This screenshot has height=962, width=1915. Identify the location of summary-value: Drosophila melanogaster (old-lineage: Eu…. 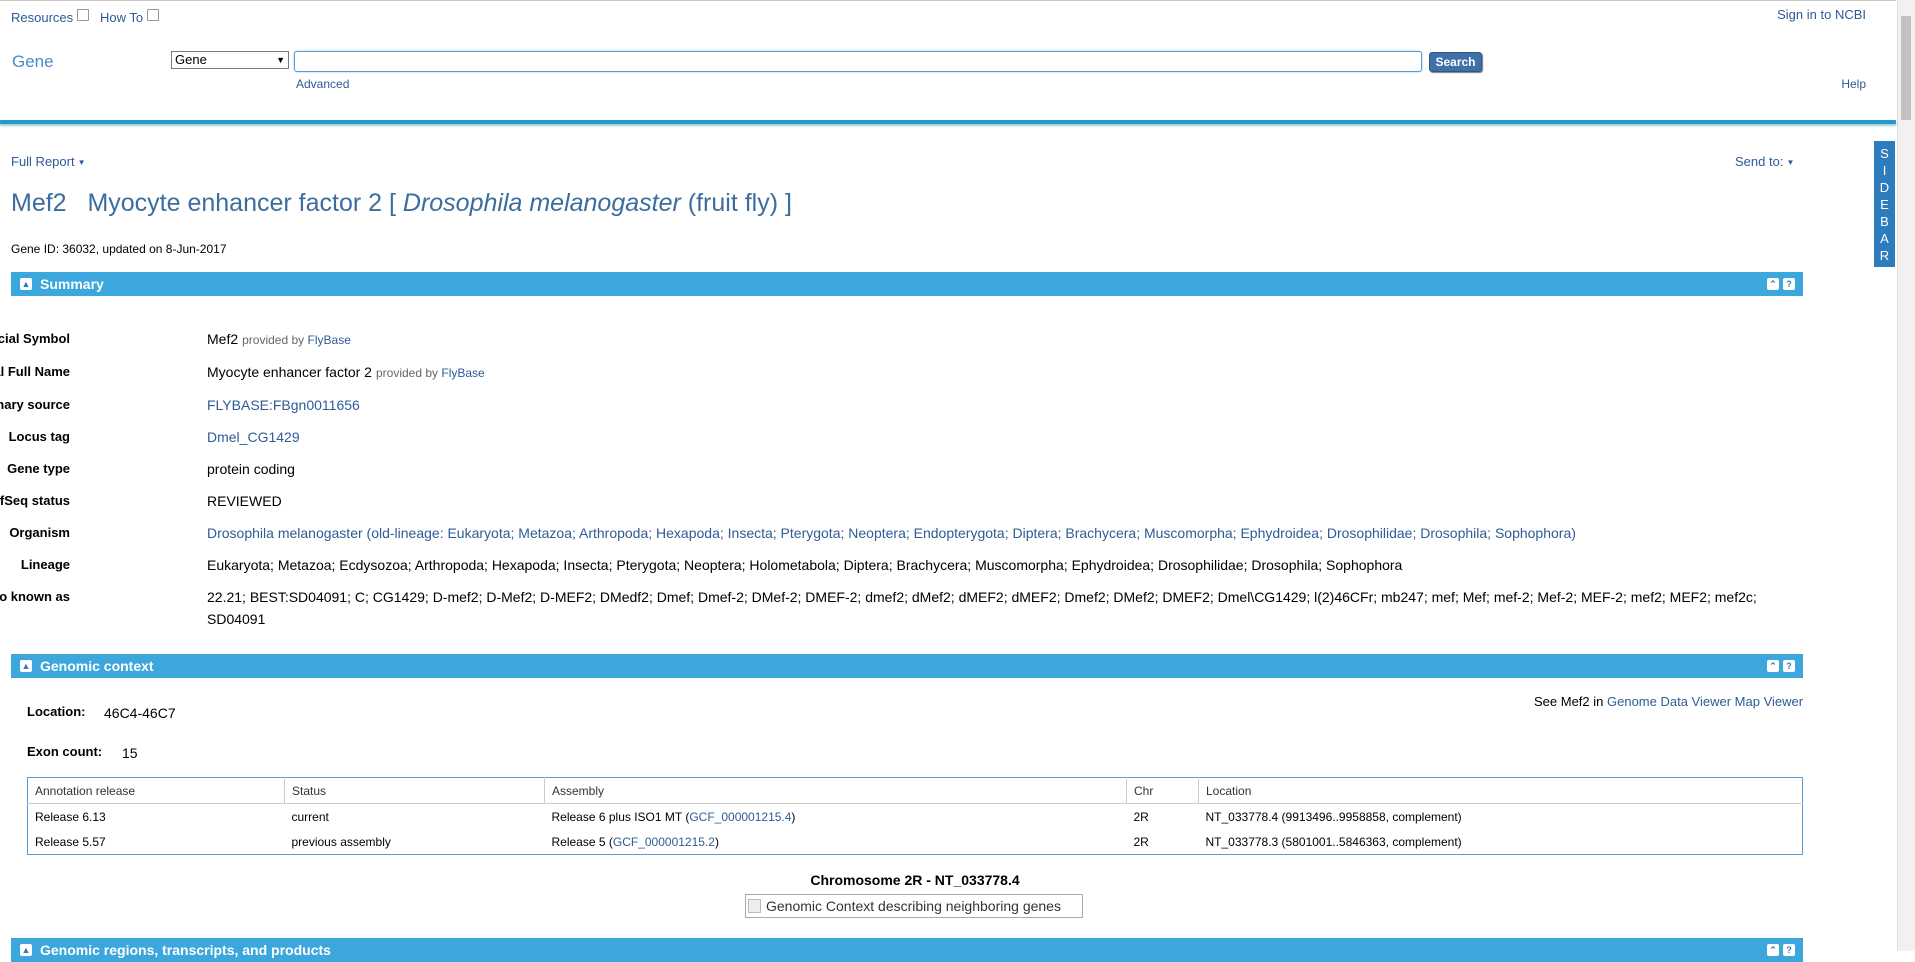
(1002, 533).